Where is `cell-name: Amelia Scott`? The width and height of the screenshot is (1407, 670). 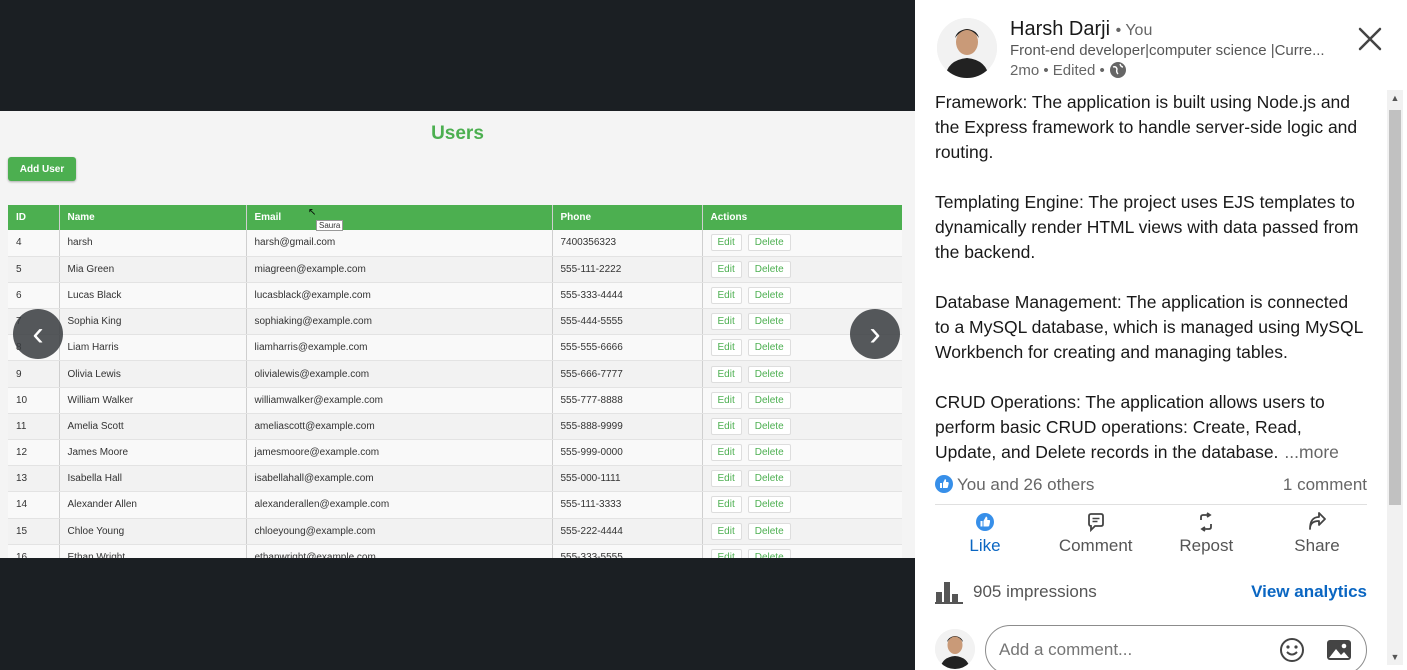
cell-name: Amelia Scott is located at coordinates (152, 427).